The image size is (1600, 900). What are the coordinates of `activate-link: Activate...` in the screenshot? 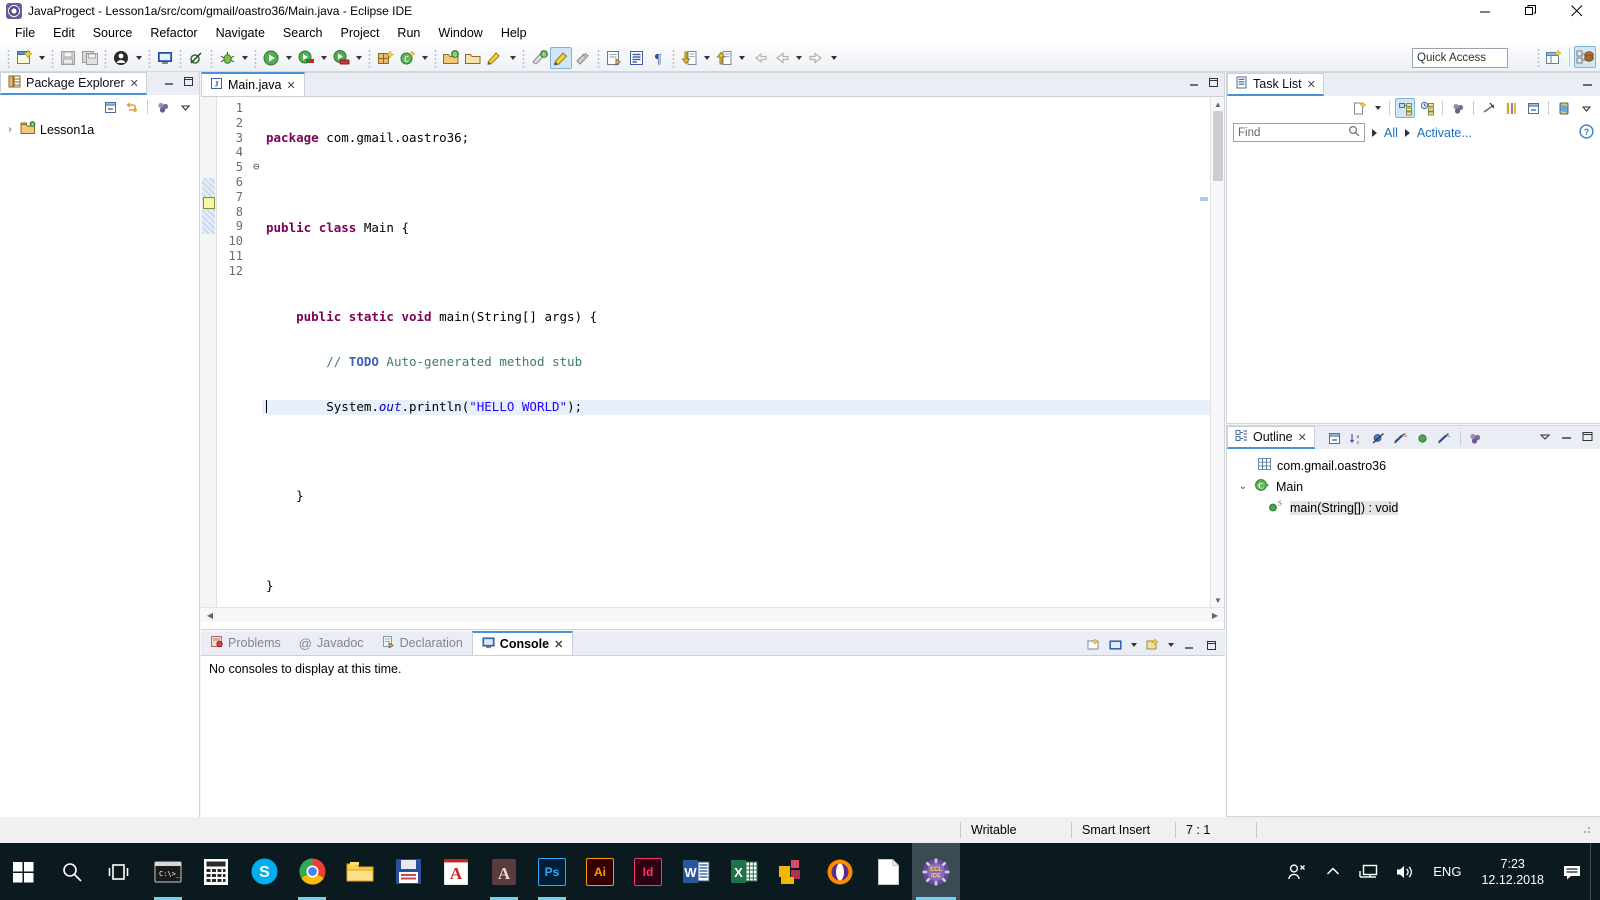 It's located at (1444, 133).